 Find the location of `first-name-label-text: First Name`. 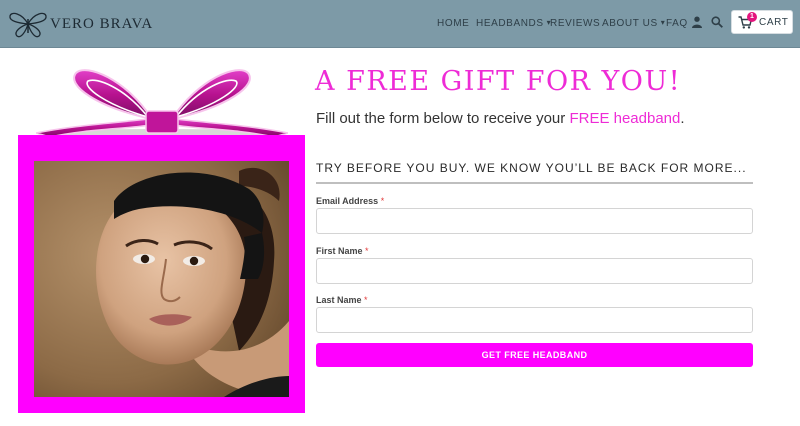

first-name-label-text: First Name is located at coordinates (339, 251).